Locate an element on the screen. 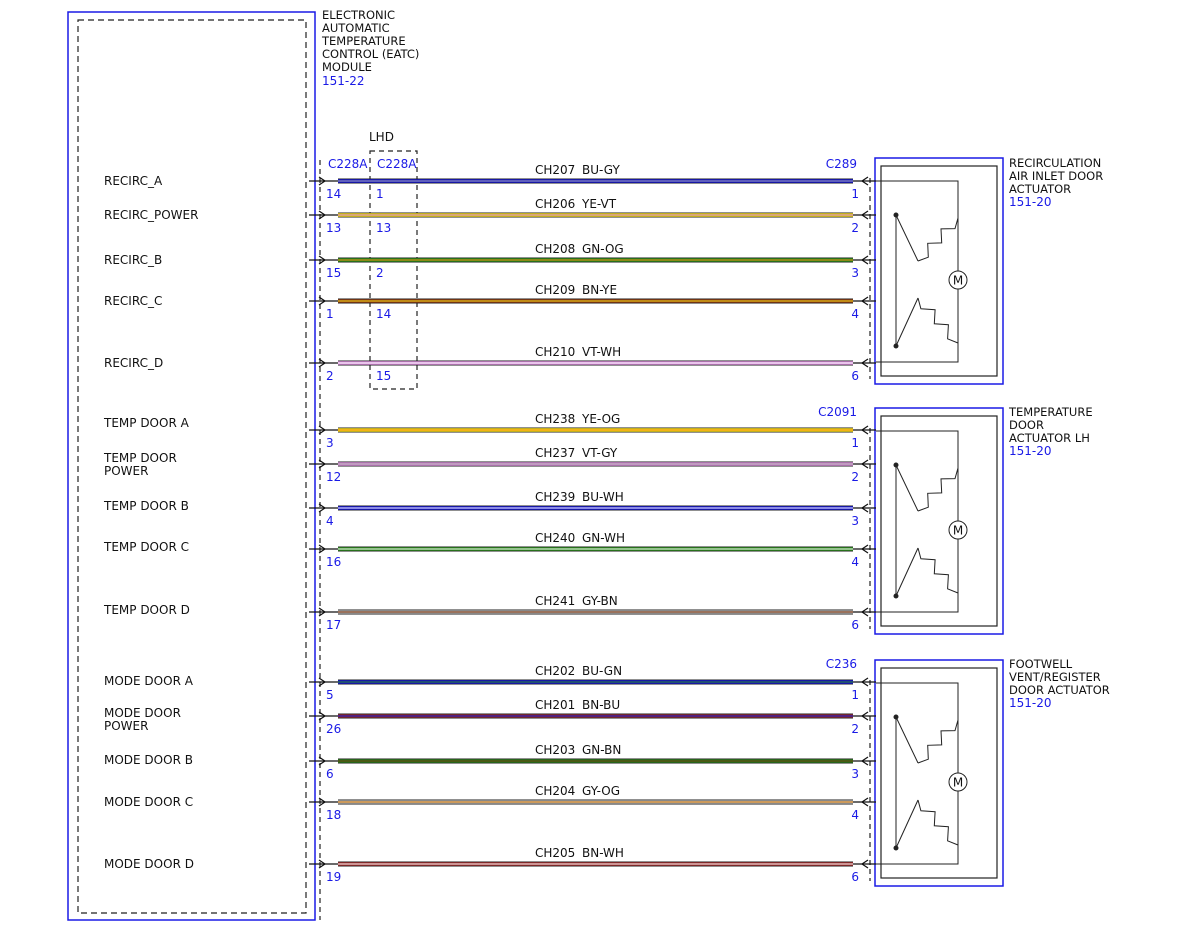  signal-label: TEMP DOOR C is located at coordinates (146, 547).